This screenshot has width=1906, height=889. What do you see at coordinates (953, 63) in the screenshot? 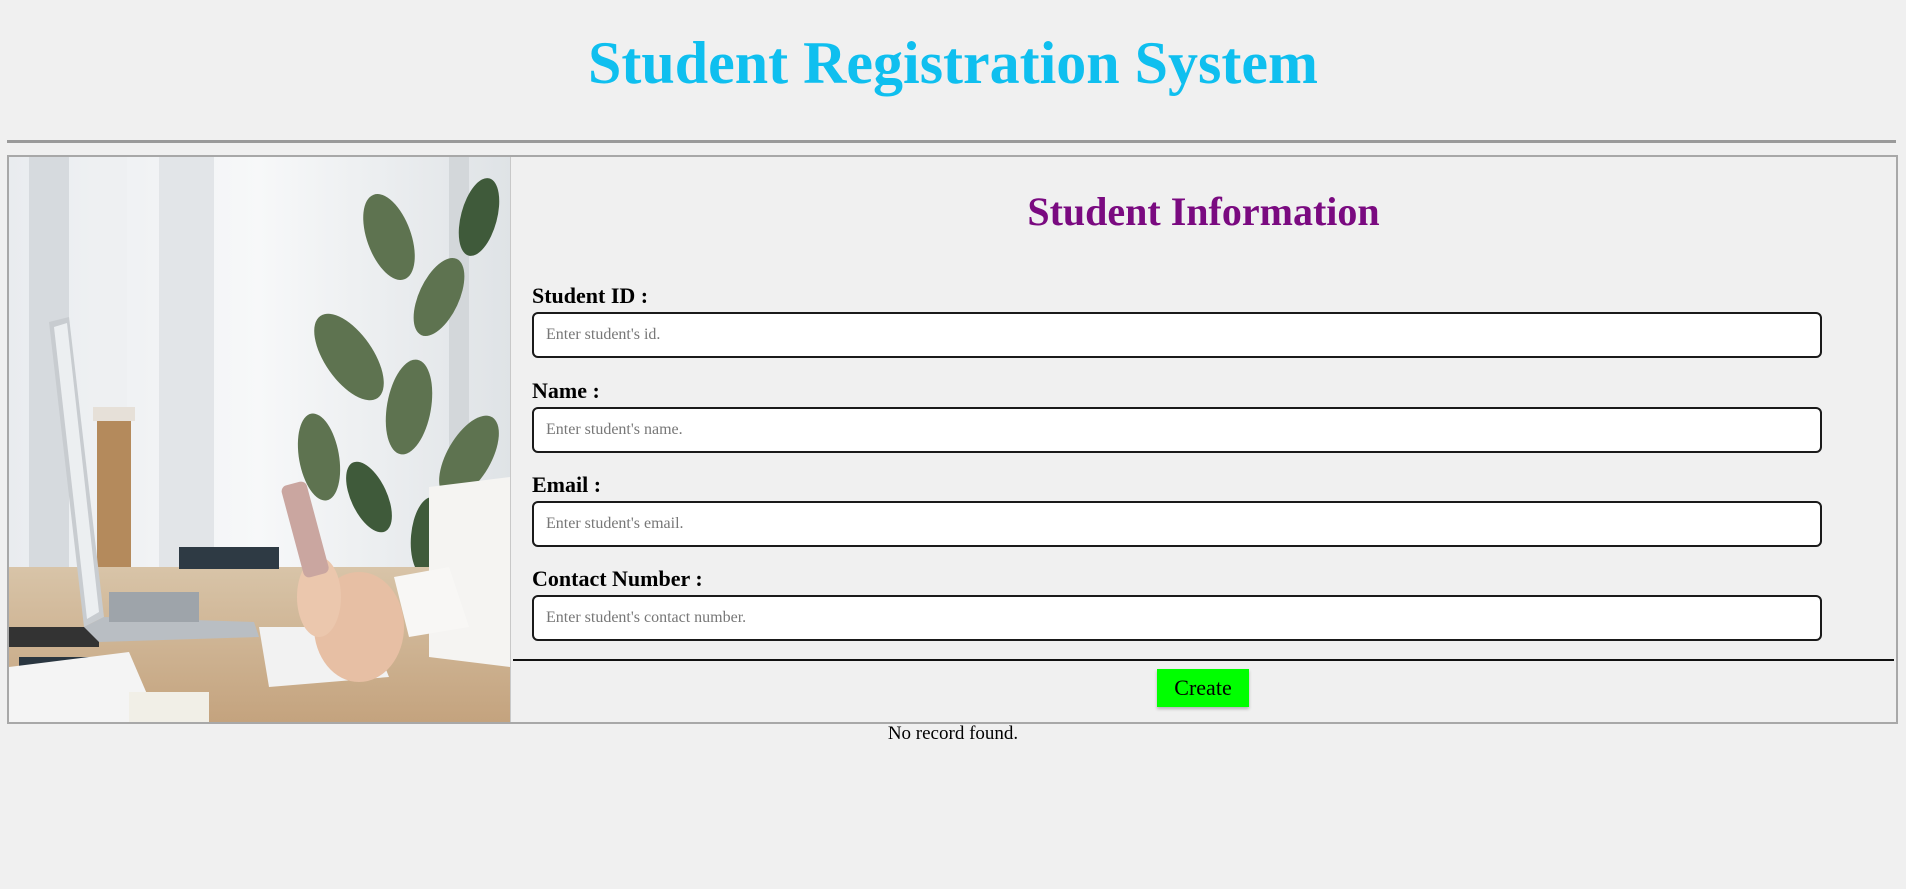
I see `page-title: Student Registration System` at bounding box center [953, 63].